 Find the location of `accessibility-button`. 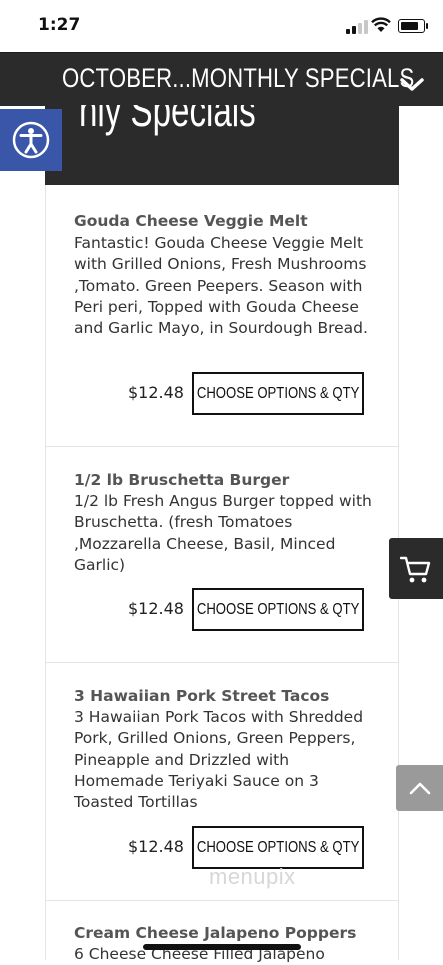

accessibility-button is located at coordinates (31, 140).